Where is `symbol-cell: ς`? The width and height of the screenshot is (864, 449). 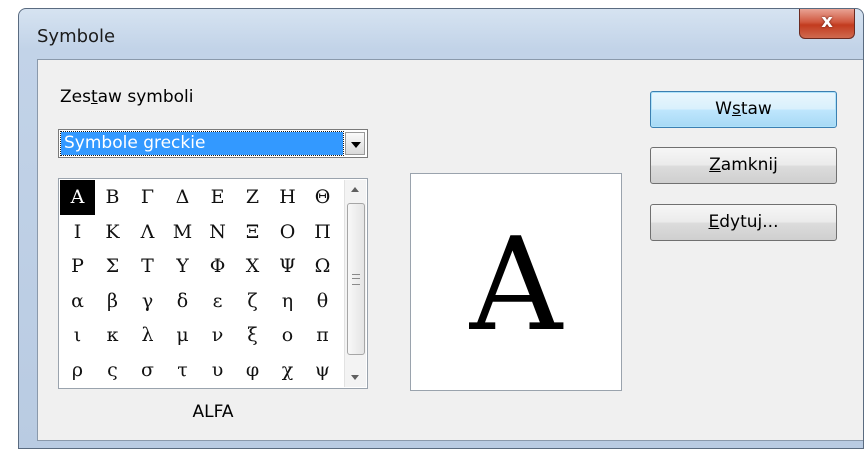 symbol-cell: ς is located at coordinates (112, 370).